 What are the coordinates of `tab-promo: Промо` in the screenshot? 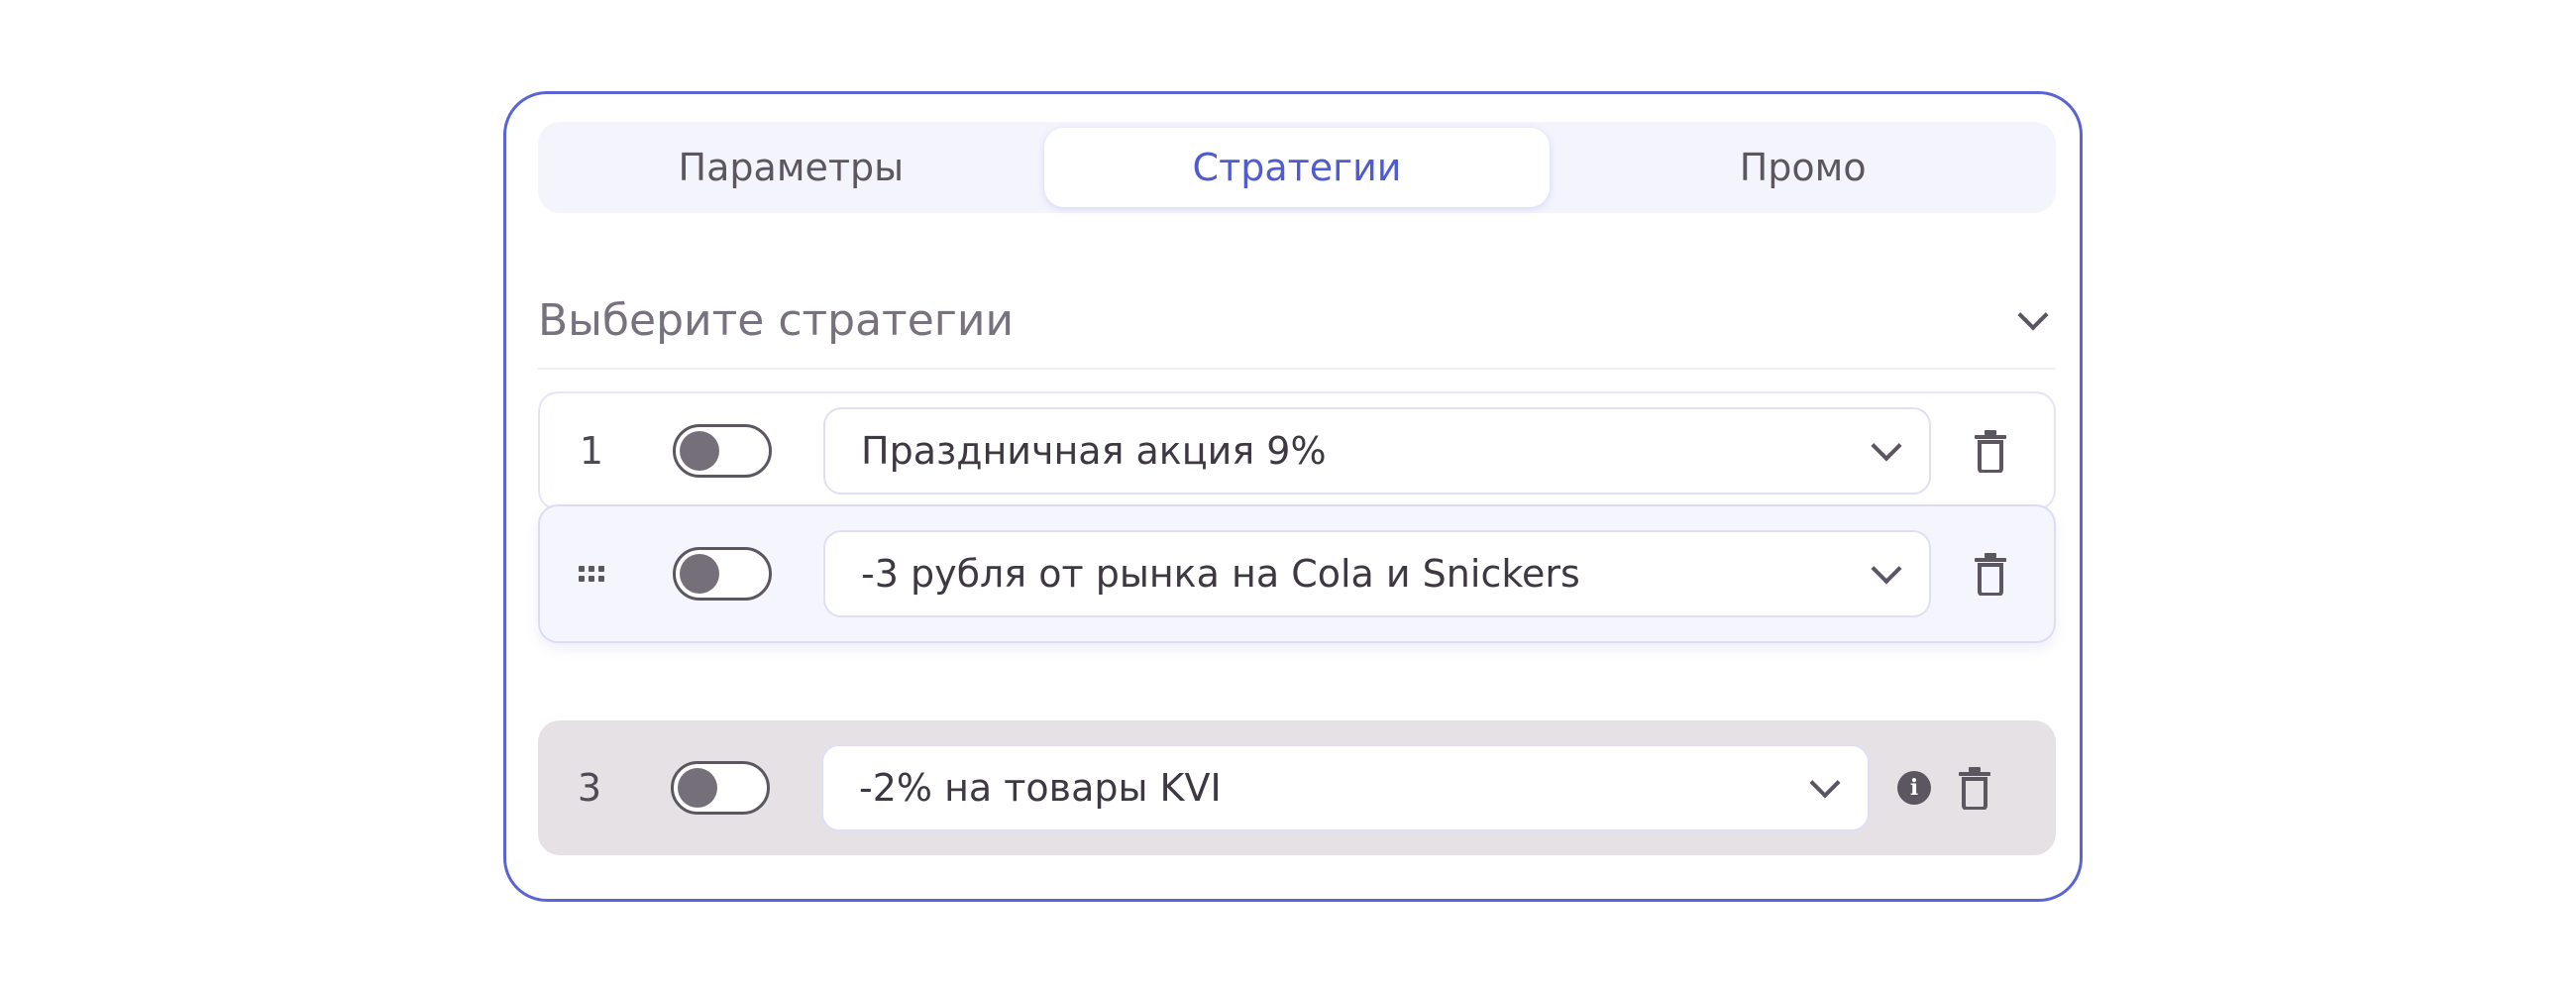 It's located at (1803, 167).